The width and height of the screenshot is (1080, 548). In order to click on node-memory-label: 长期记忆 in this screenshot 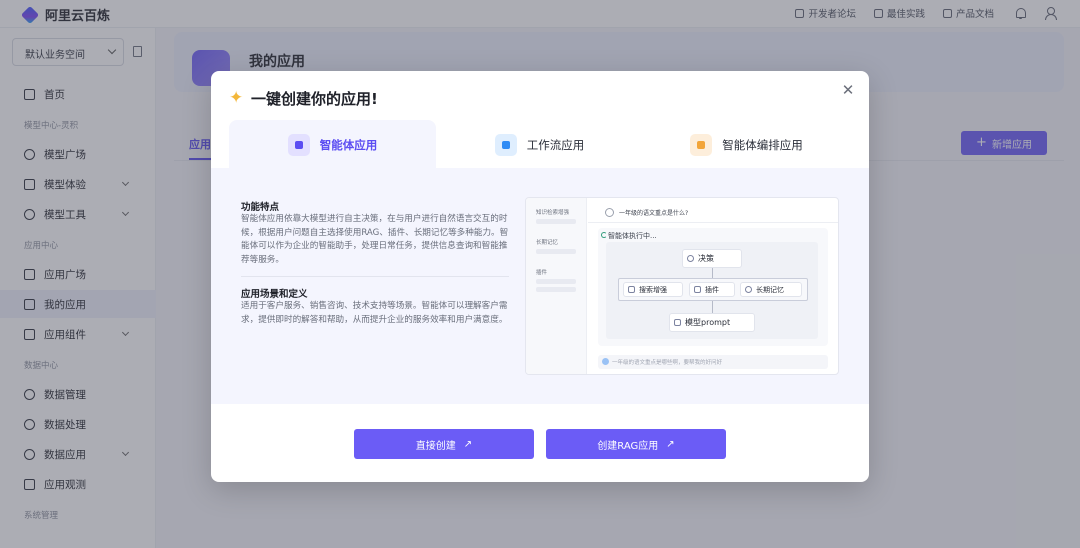, I will do `click(770, 289)`.